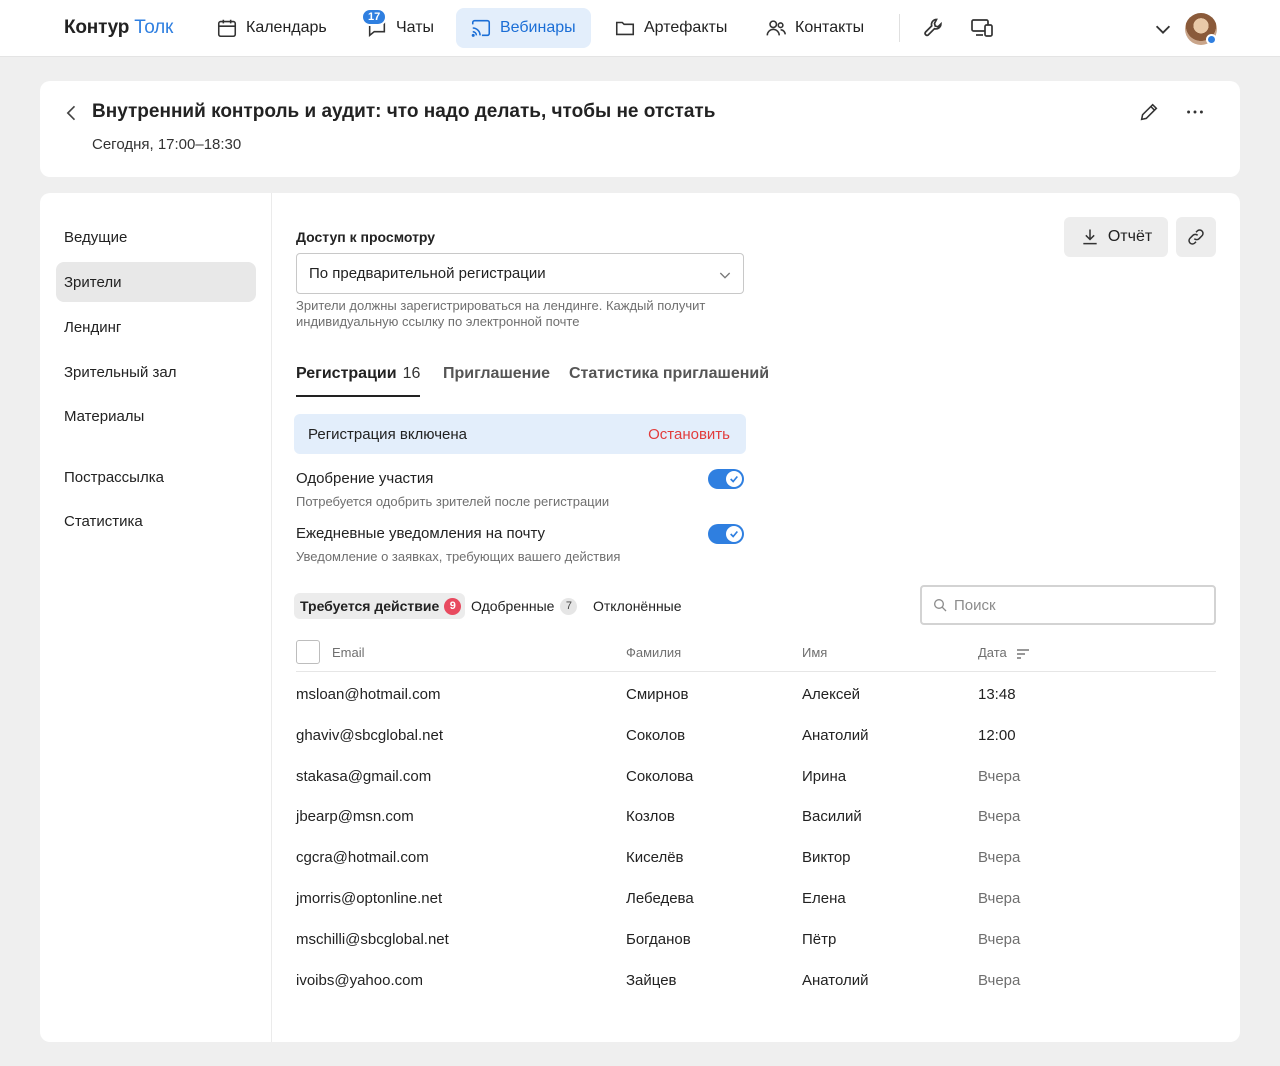  What do you see at coordinates (653, 652) in the screenshot?
I see `column-last-name: Фамилия` at bounding box center [653, 652].